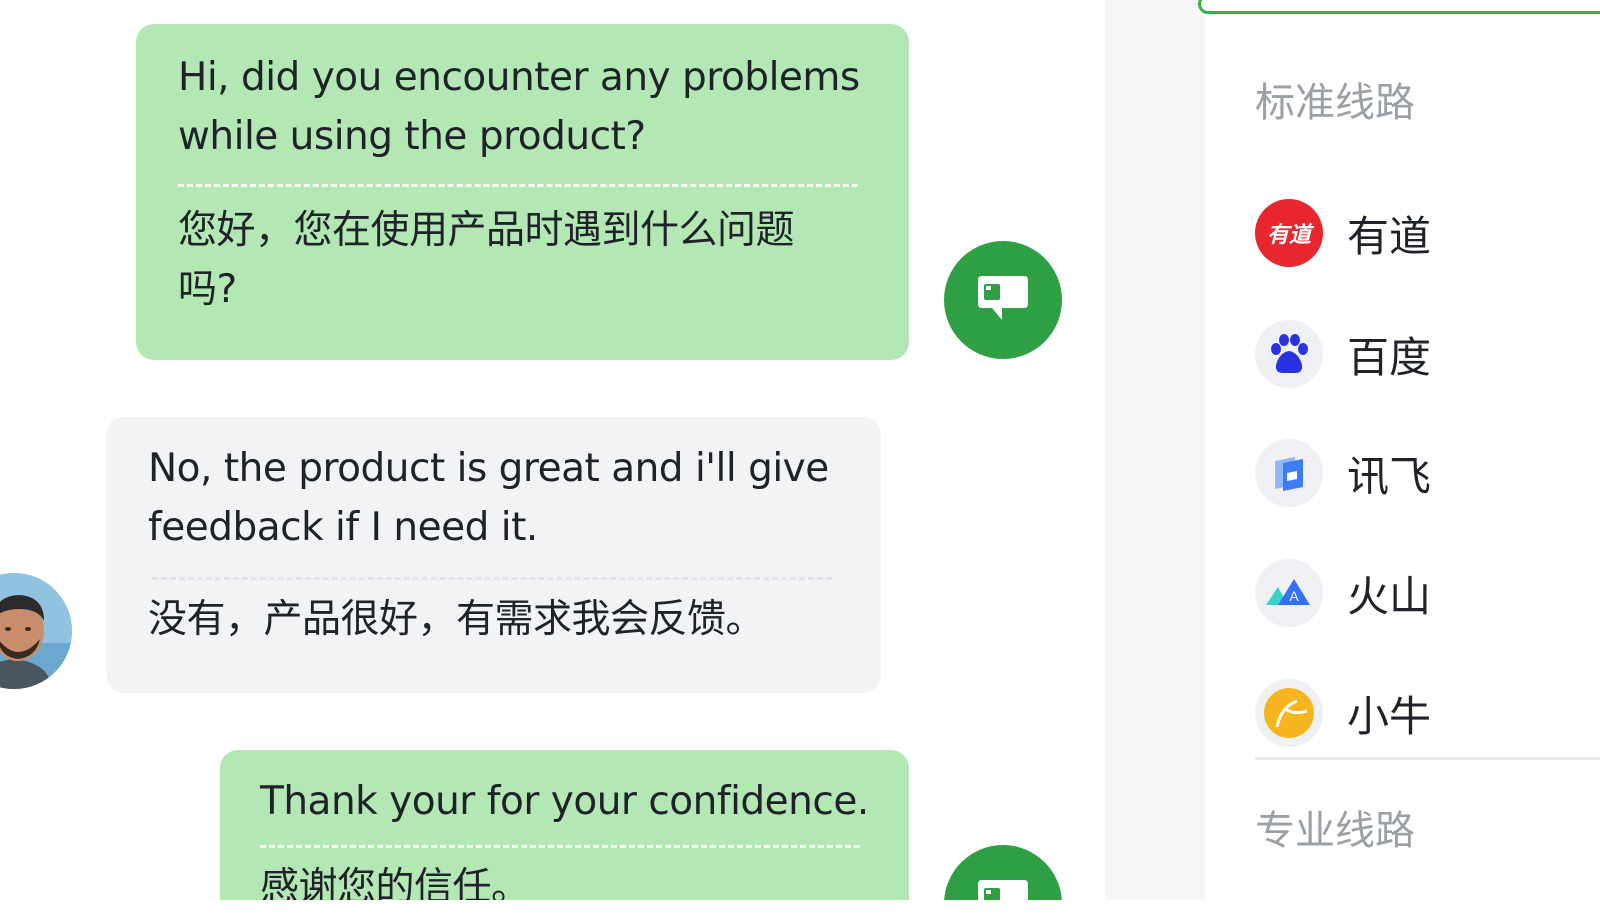 The image size is (1600, 920). Describe the element at coordinates (1389, 476) in the screenshot. I see `route-label: 讯飞` at that location.